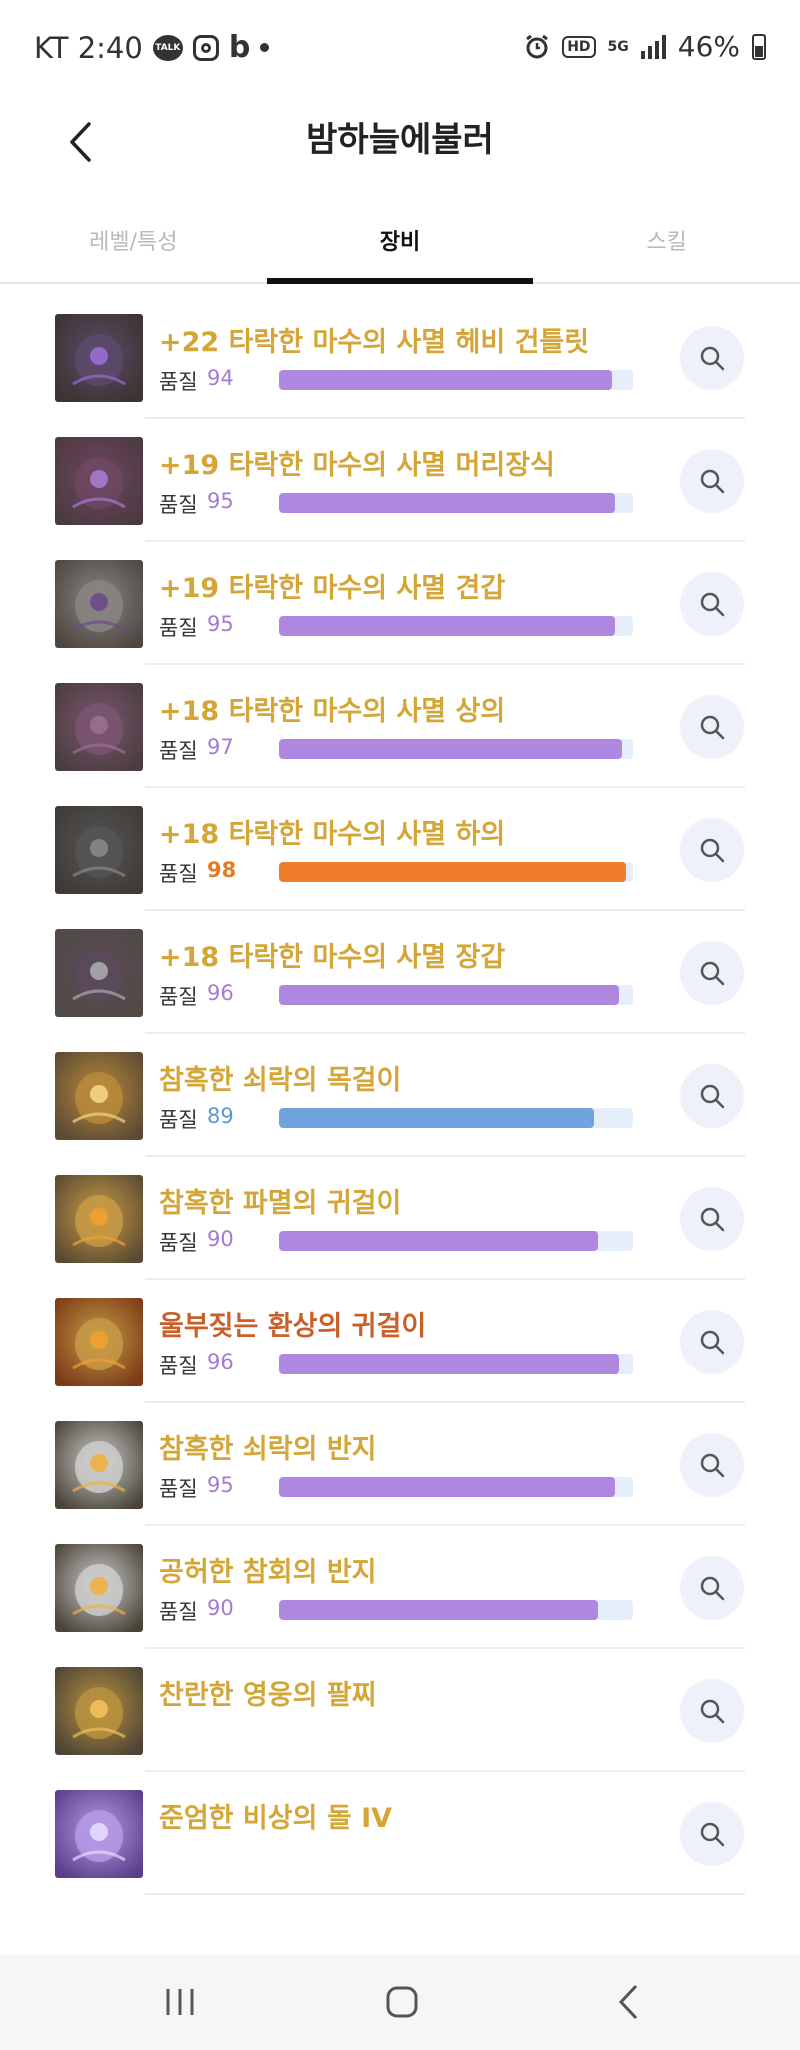 This screenshot has height=2050, width=800. I want to click on battery-text: 46%, so click(708, 46).